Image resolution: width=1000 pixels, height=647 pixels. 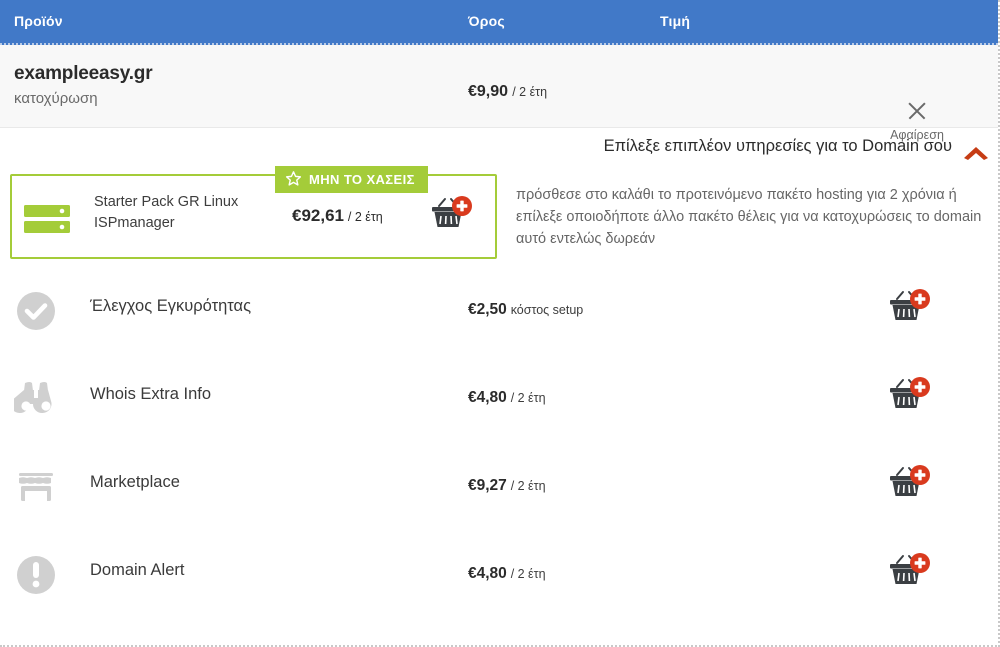 I want to click on promo-badge-label: ΜΗΝ ΤΟ ΧΑΣΕΙΣ, so click(x=362, y=179).